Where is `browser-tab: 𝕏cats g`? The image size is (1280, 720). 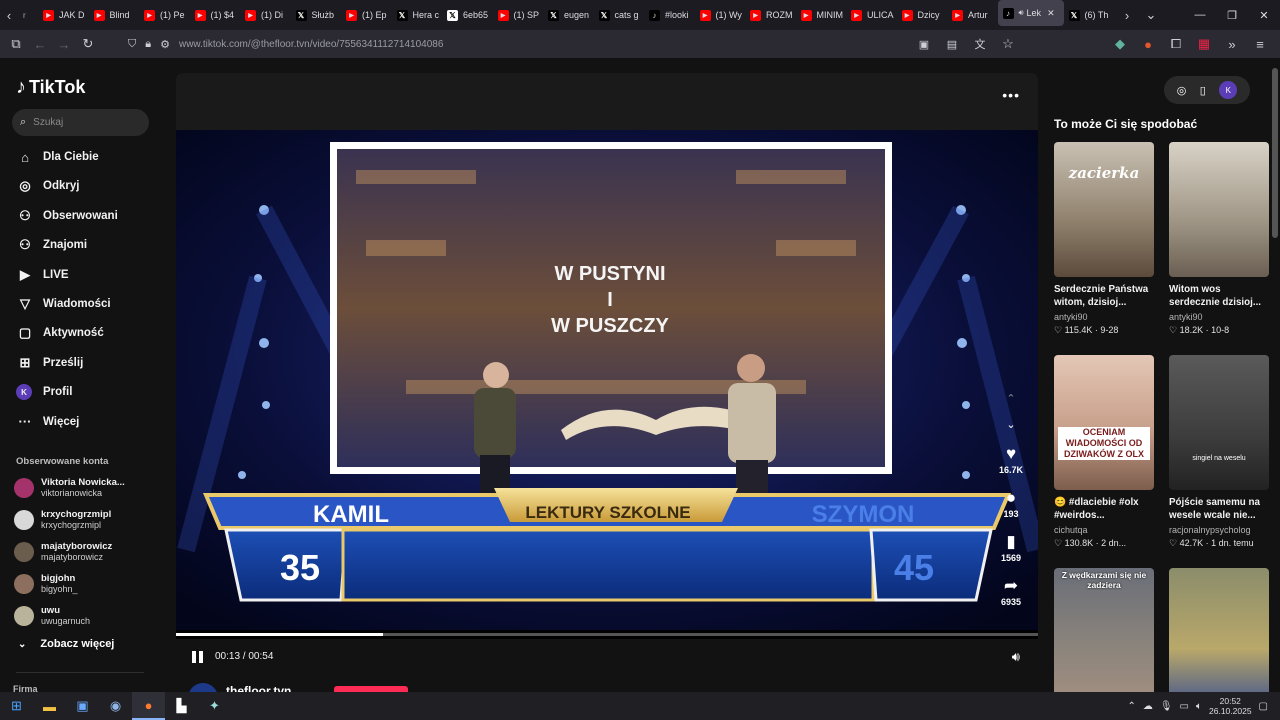
browser-tab: 𝕏cats g is located at coordinates (619, 15).